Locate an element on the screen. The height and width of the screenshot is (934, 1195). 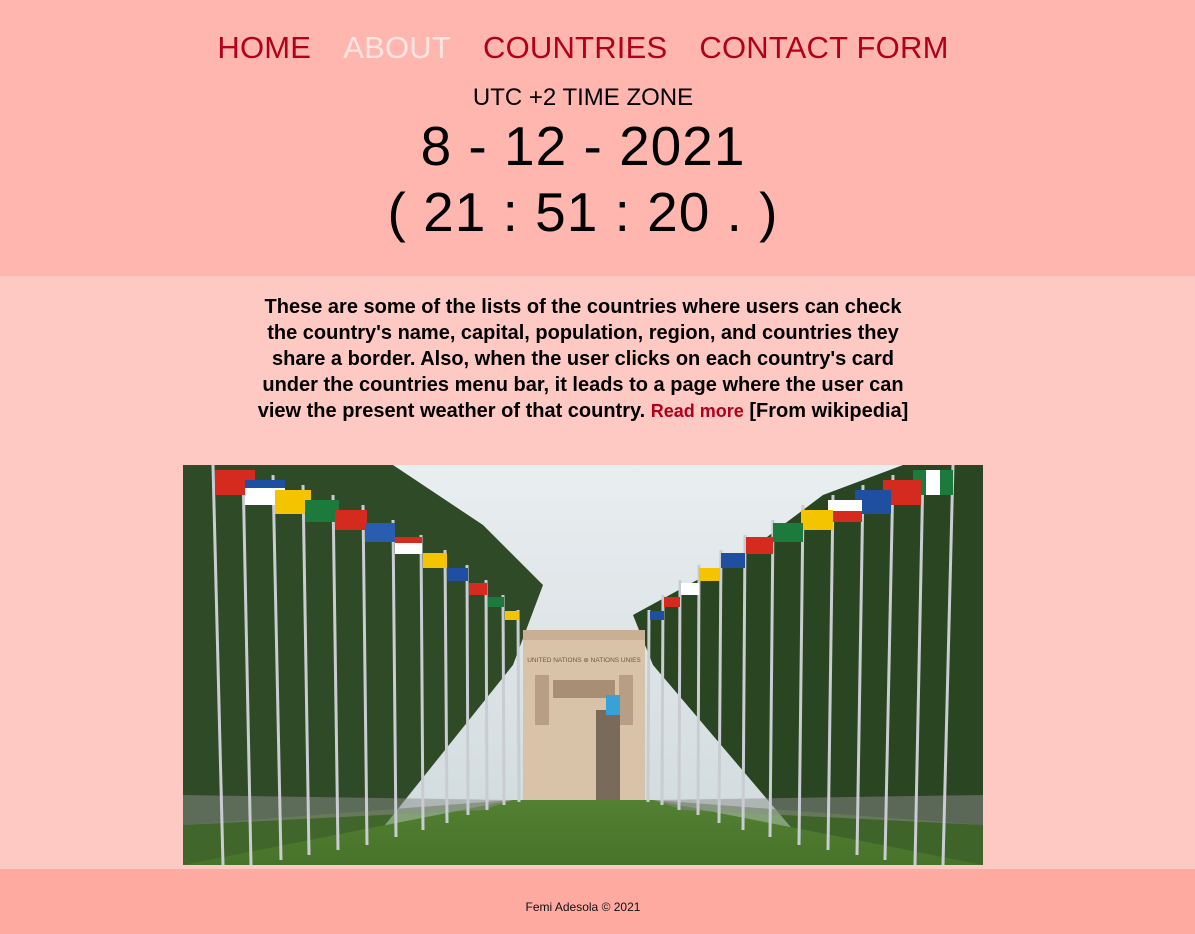
read-more-link: Read more is located at coordinates (697, 411).